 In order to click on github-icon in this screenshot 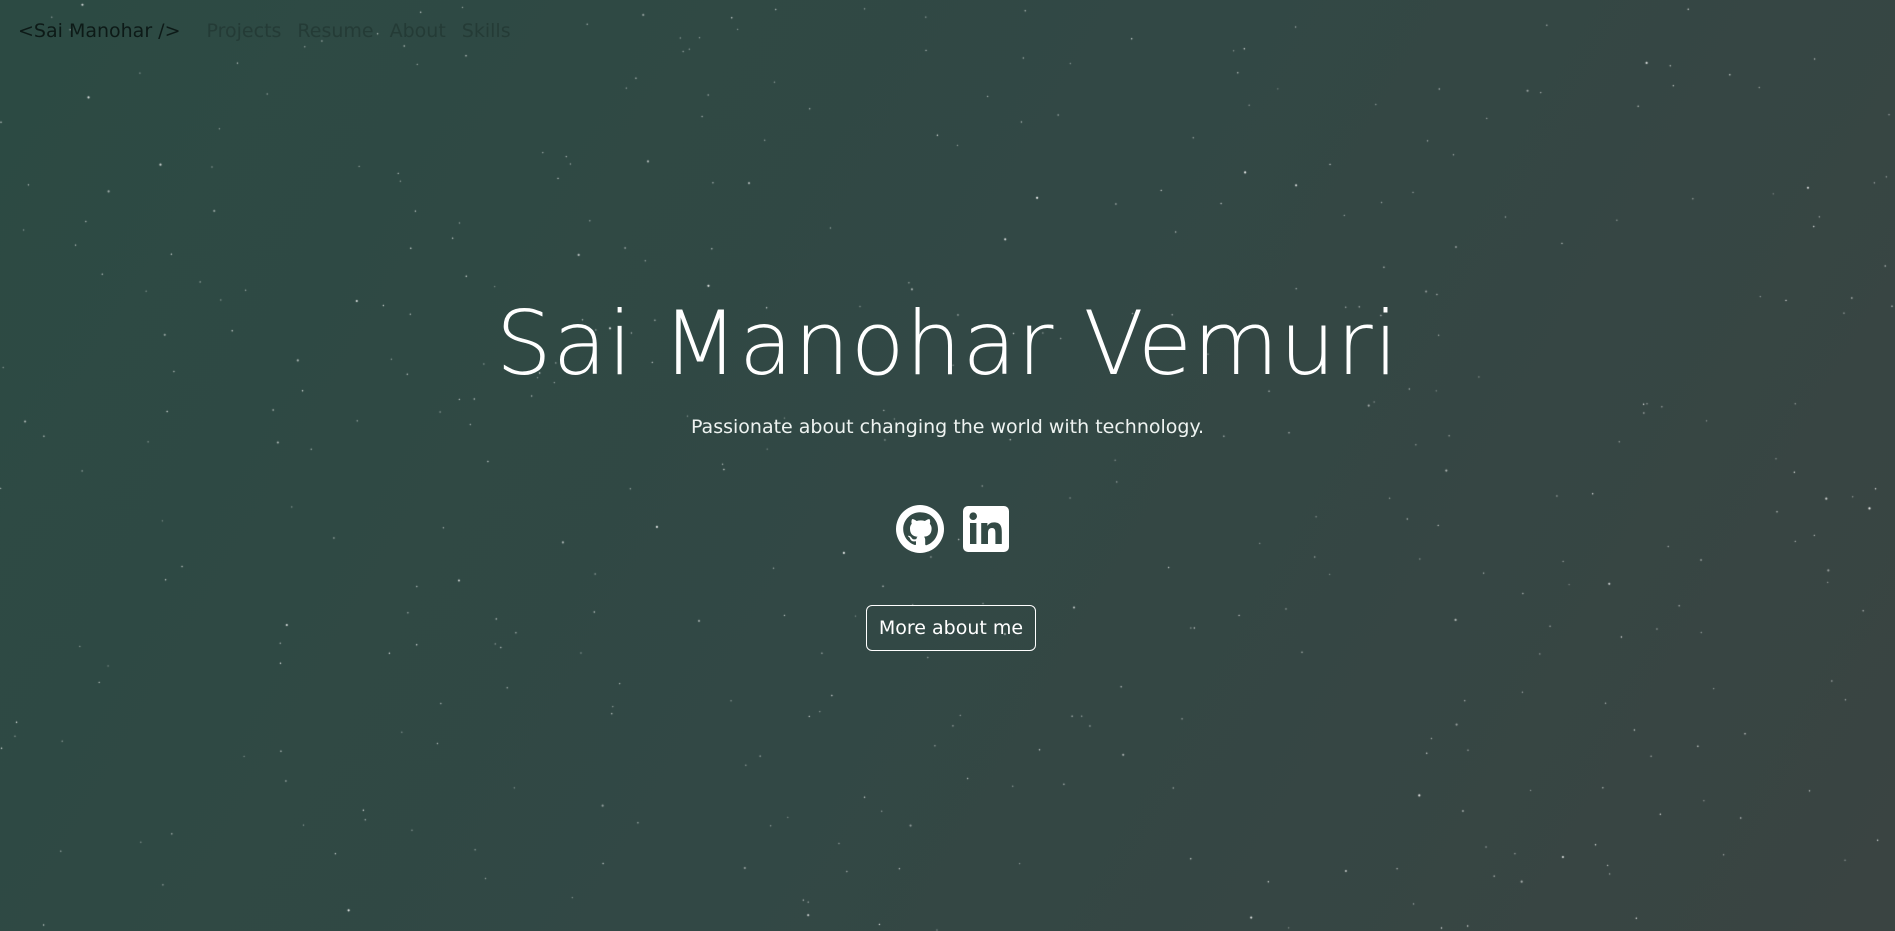, I will do `click(920, 529)`.